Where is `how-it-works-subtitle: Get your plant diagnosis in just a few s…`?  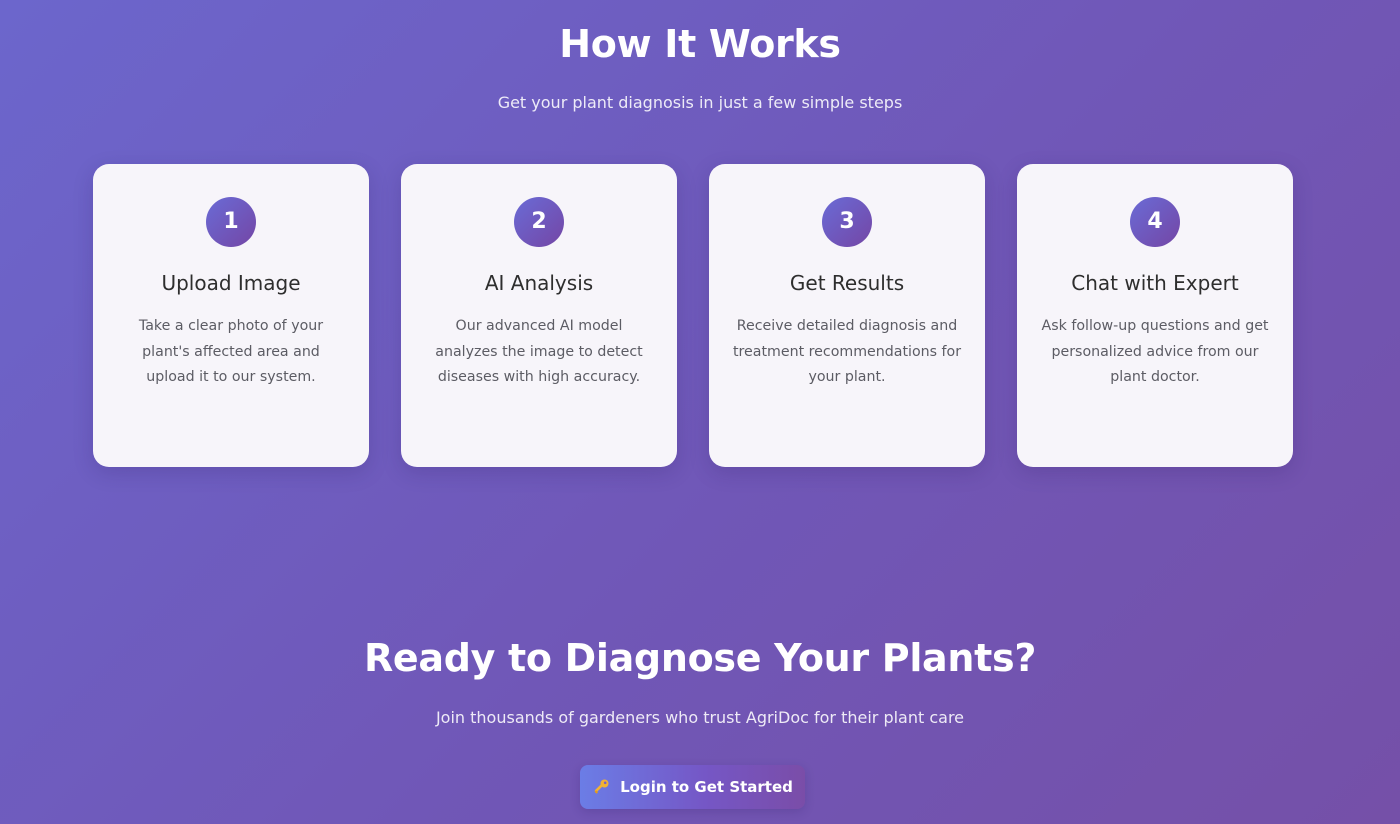
how-it-works-subtitle: Get your plant diagnosis in just a few s… is located at coordinates (700, 102).